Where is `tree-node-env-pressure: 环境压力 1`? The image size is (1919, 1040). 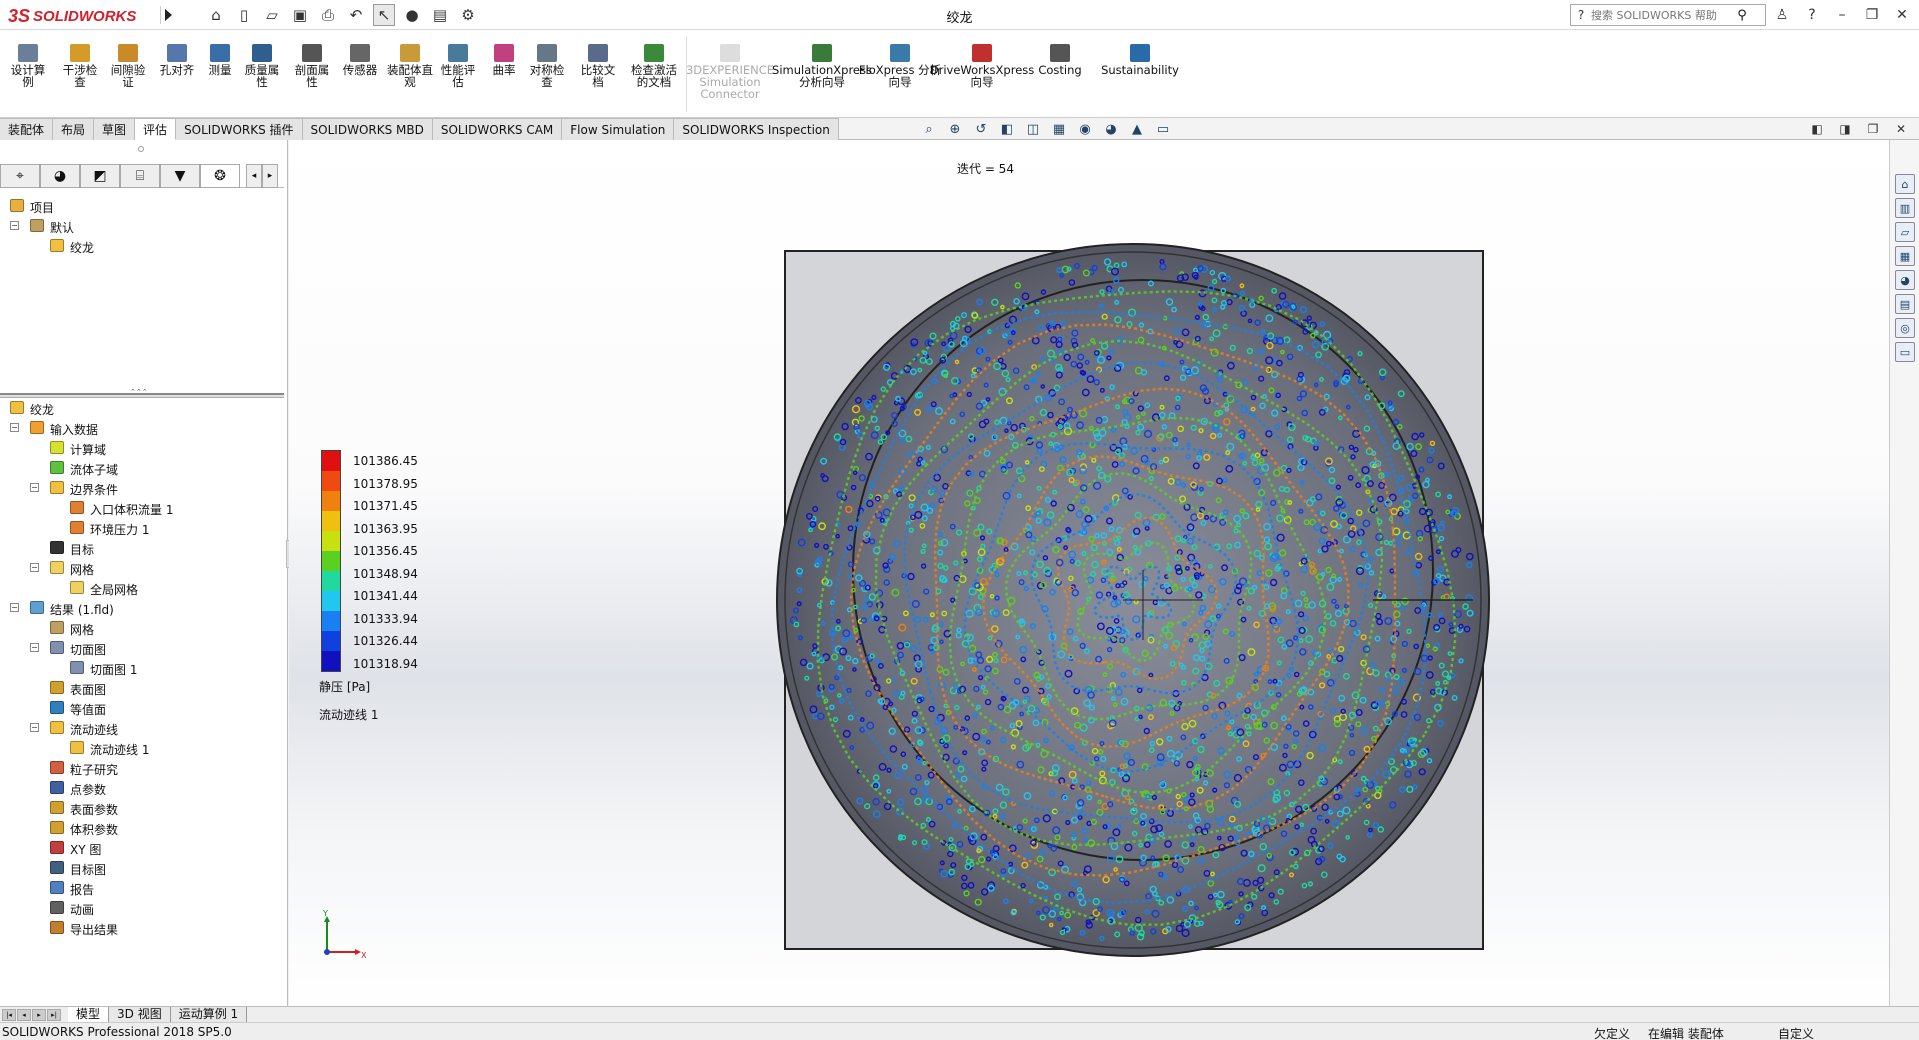
tree-node-env-pressure: 环境压力 1 is located at coordinates (142, 528).